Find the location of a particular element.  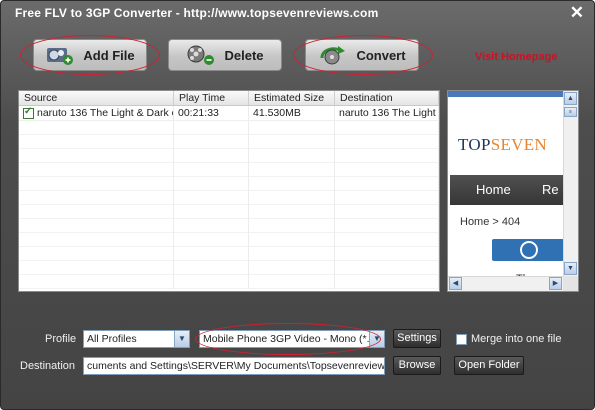

column-header-destination: Destination is located at coordinates (387, 98).